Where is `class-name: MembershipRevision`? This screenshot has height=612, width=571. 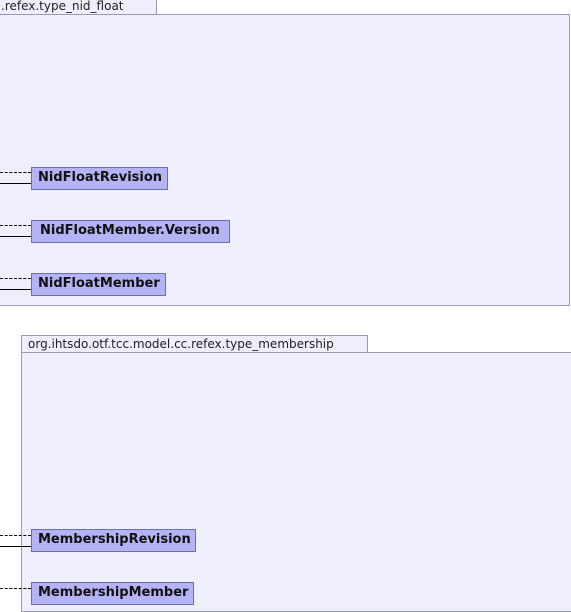
class-name: MembershipRevision is located at coordinates (114, 539).